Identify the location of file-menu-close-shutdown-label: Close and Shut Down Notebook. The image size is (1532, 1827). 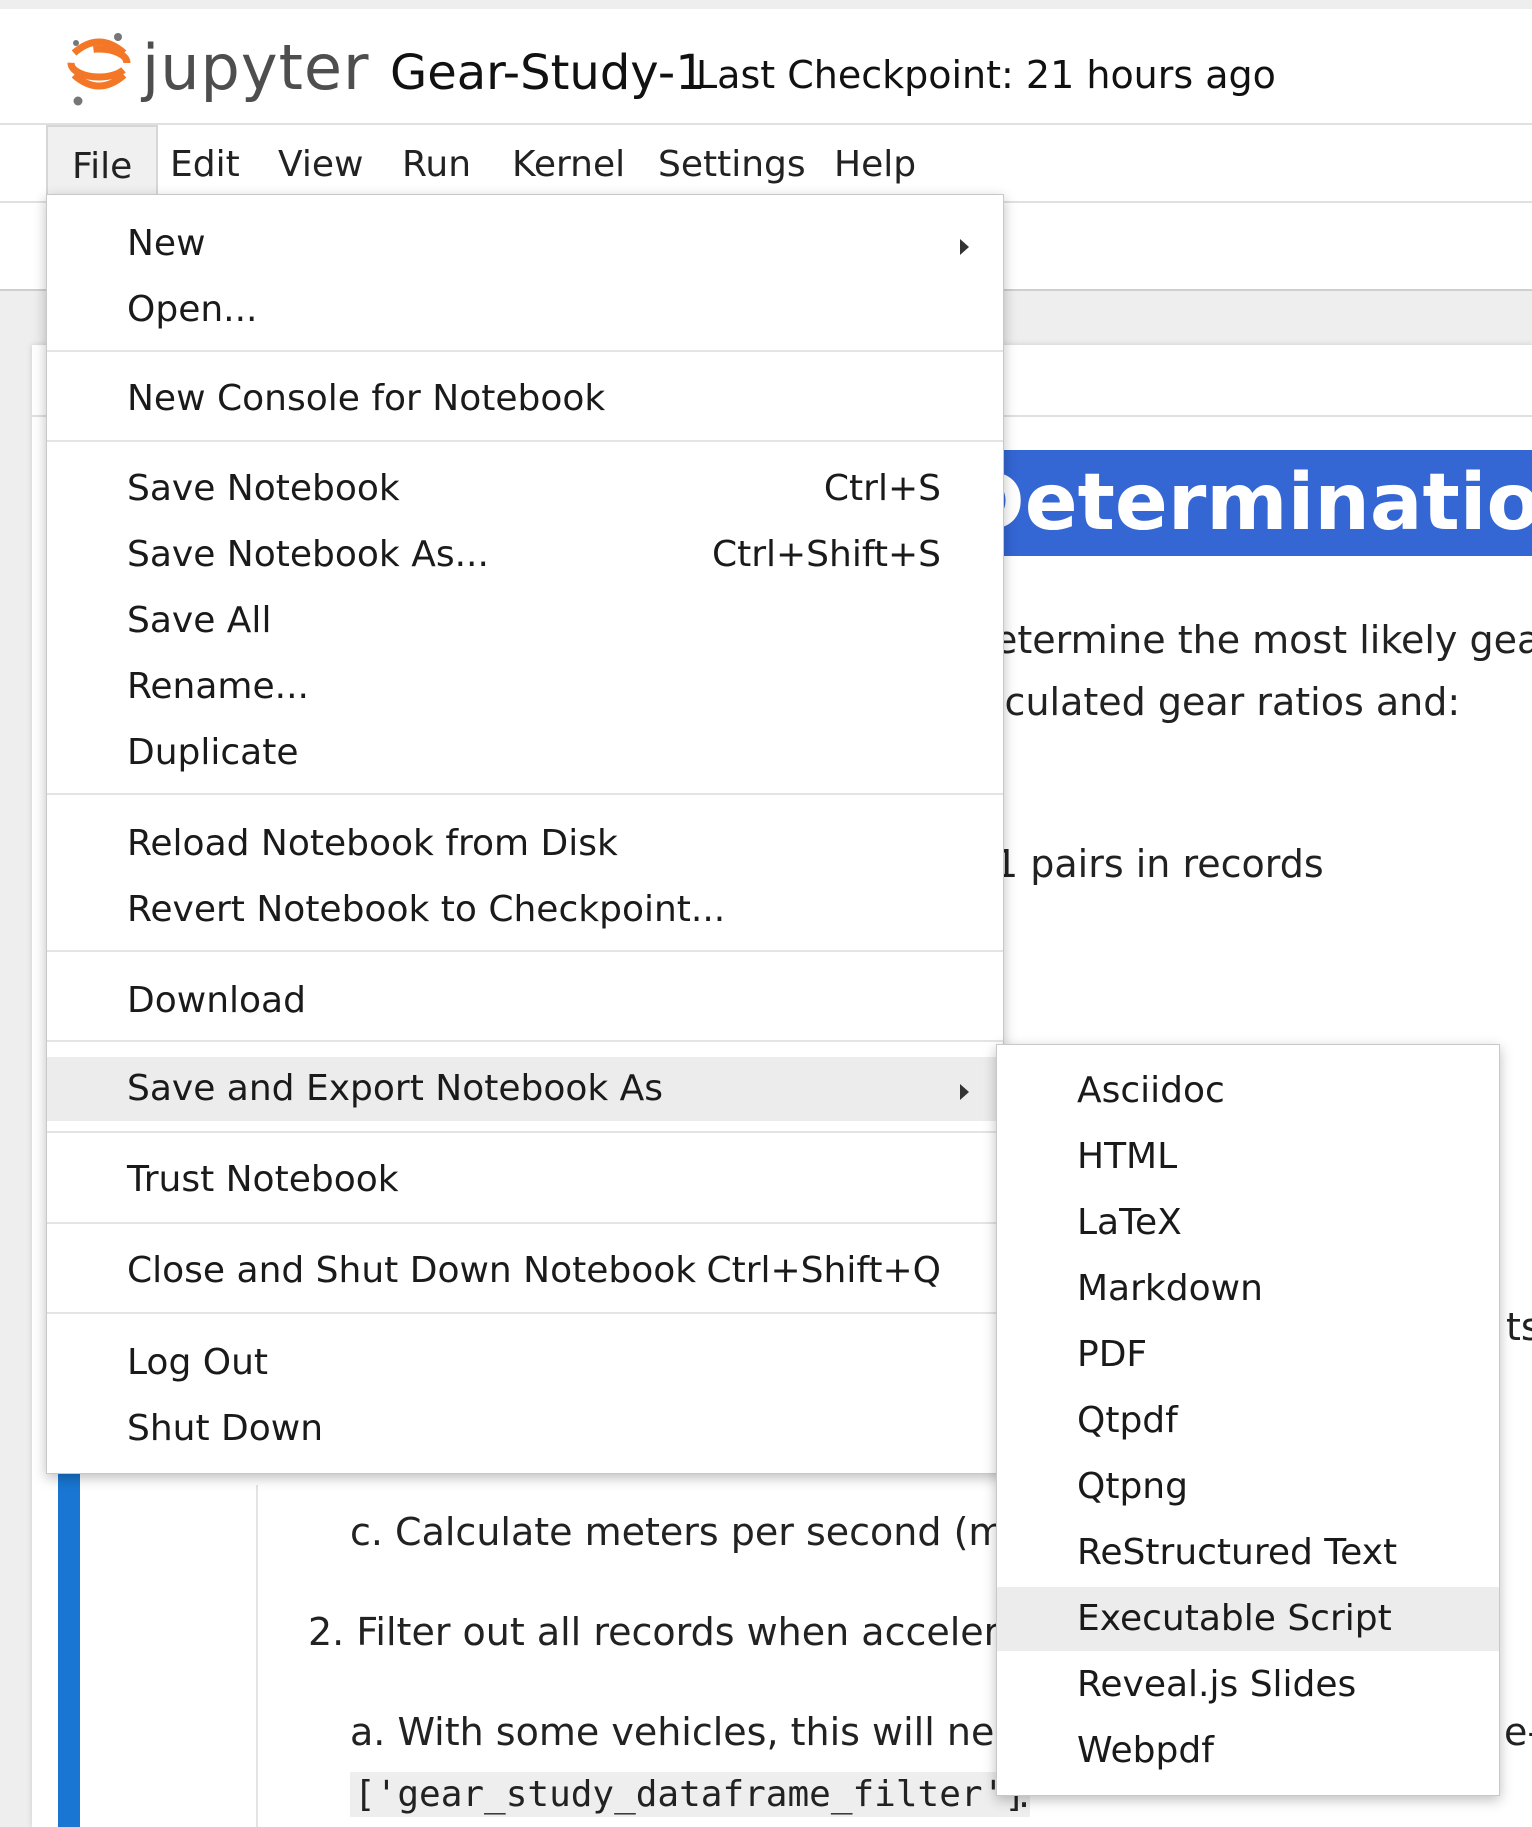
(412, 1270).